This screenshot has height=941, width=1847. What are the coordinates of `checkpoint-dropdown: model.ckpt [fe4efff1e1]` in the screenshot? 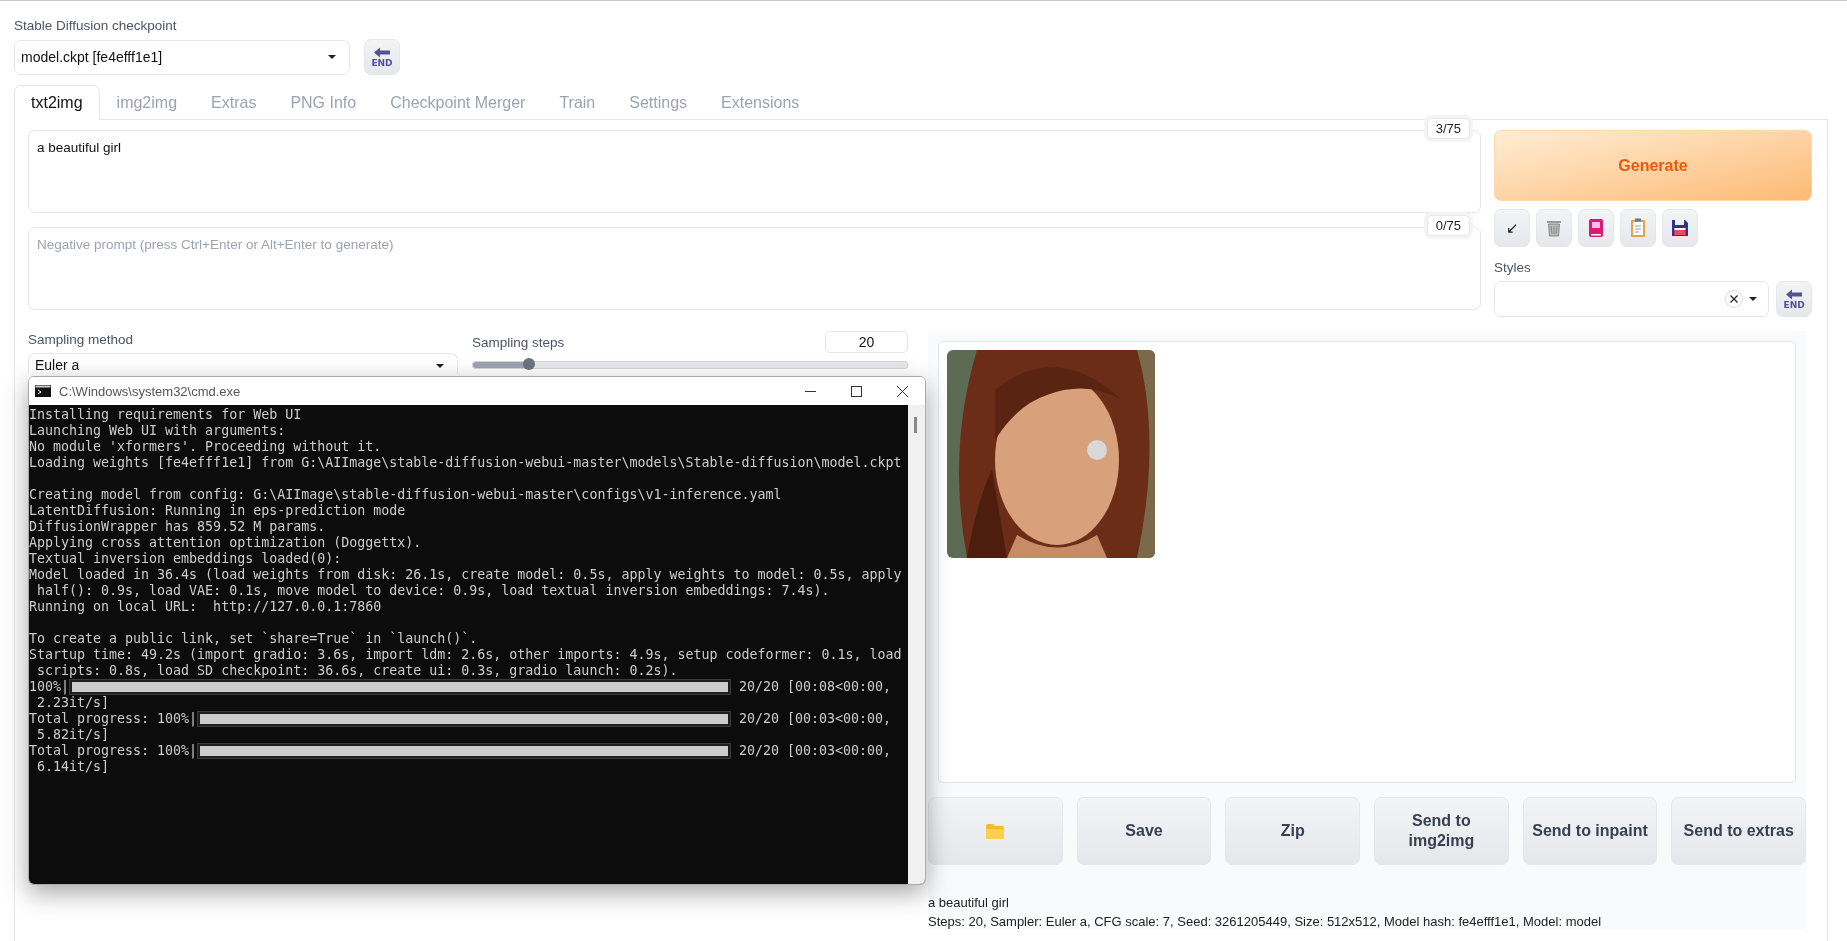 It's located at (182, 57).